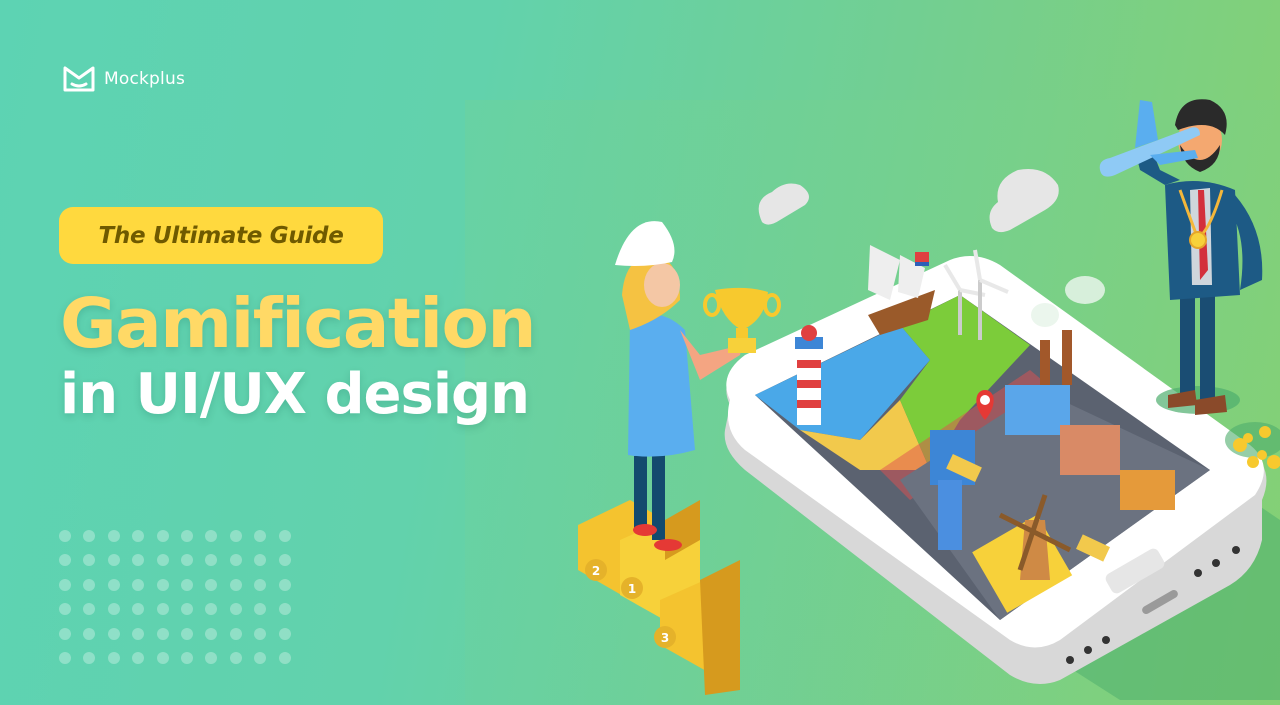 The image size is (1280, 705). I want to click on dutch-flag, so click(922, 257).